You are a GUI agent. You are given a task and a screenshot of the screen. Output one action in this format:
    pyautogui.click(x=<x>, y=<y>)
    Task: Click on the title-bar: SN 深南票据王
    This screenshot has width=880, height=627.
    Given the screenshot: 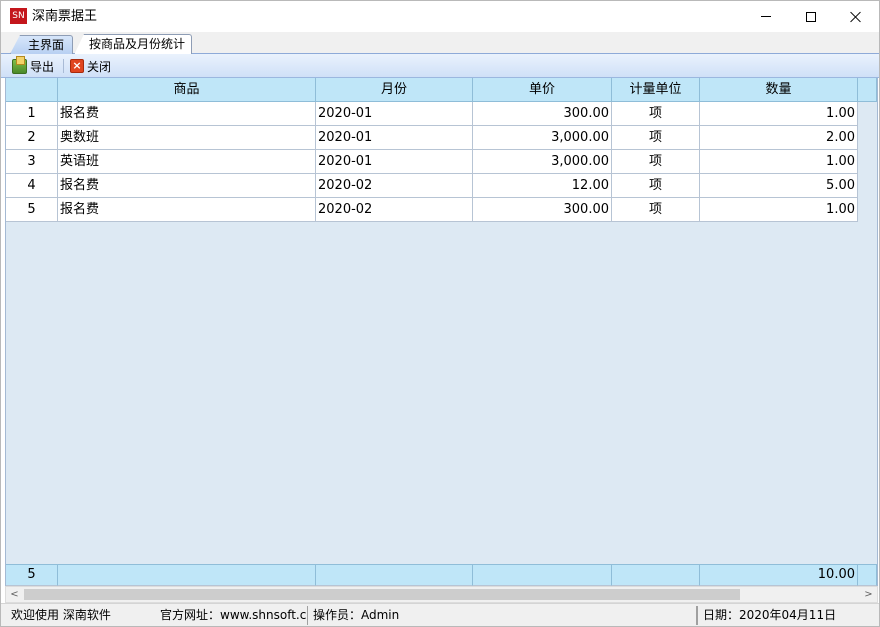 What is the action you would take?
    pyautogui.click(x=440, y=16)
    